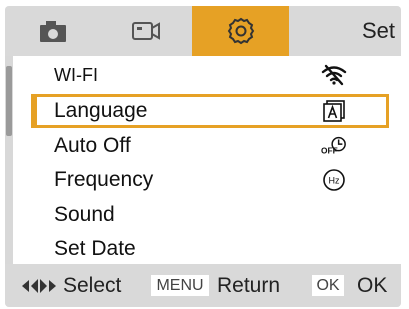 The image size is (409, 309). I want to click on menu-item-language: Language, so click(207, 111).